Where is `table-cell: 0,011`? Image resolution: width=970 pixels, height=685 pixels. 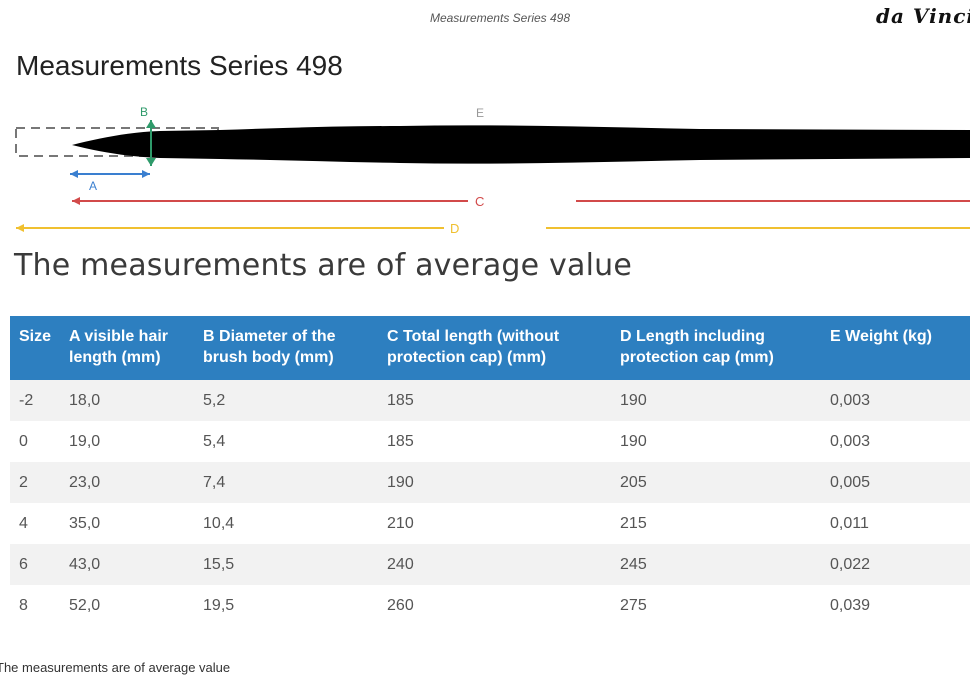 table-cell: 0,011 is located at coordinates (895, 523).